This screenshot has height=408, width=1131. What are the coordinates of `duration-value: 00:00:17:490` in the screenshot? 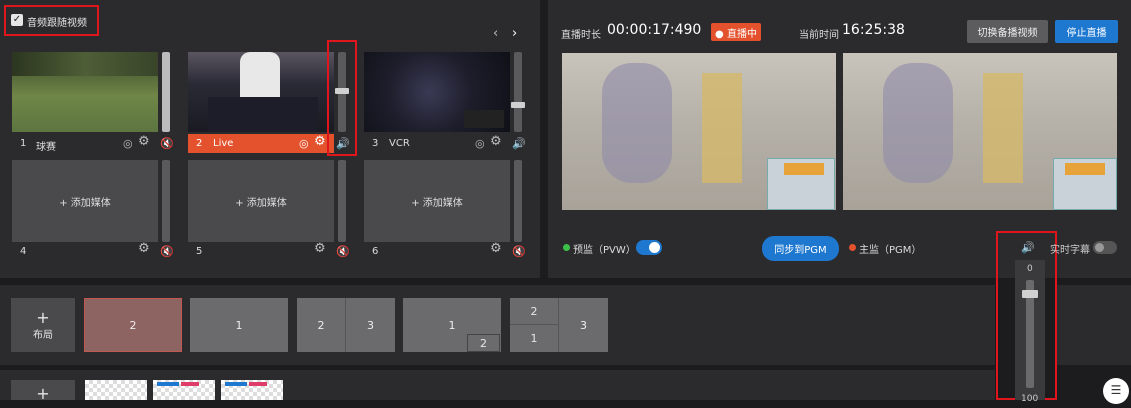 It's located at (654, 30).